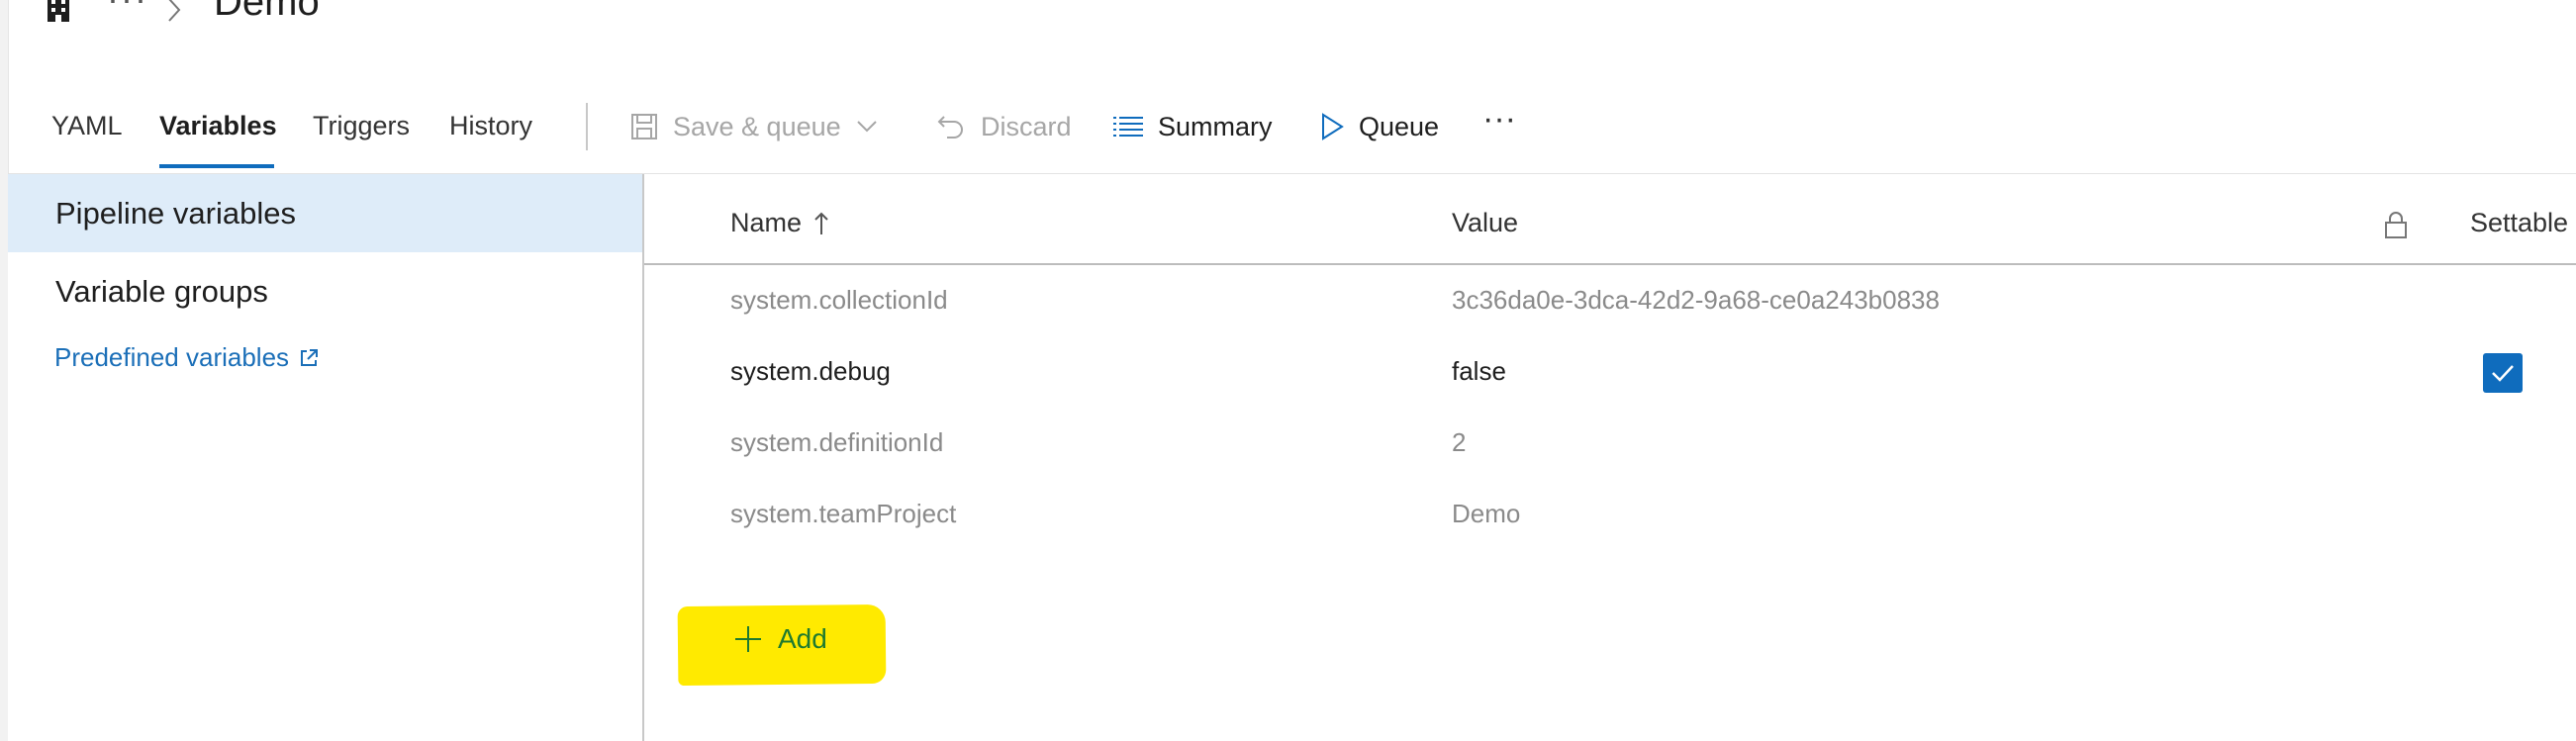 This screenshot has width=2576, height=741. Describe the element at coordinates (325, 291) in the screenshot. I see `sidebar-item-variable-groups: Variable groups` at that location.